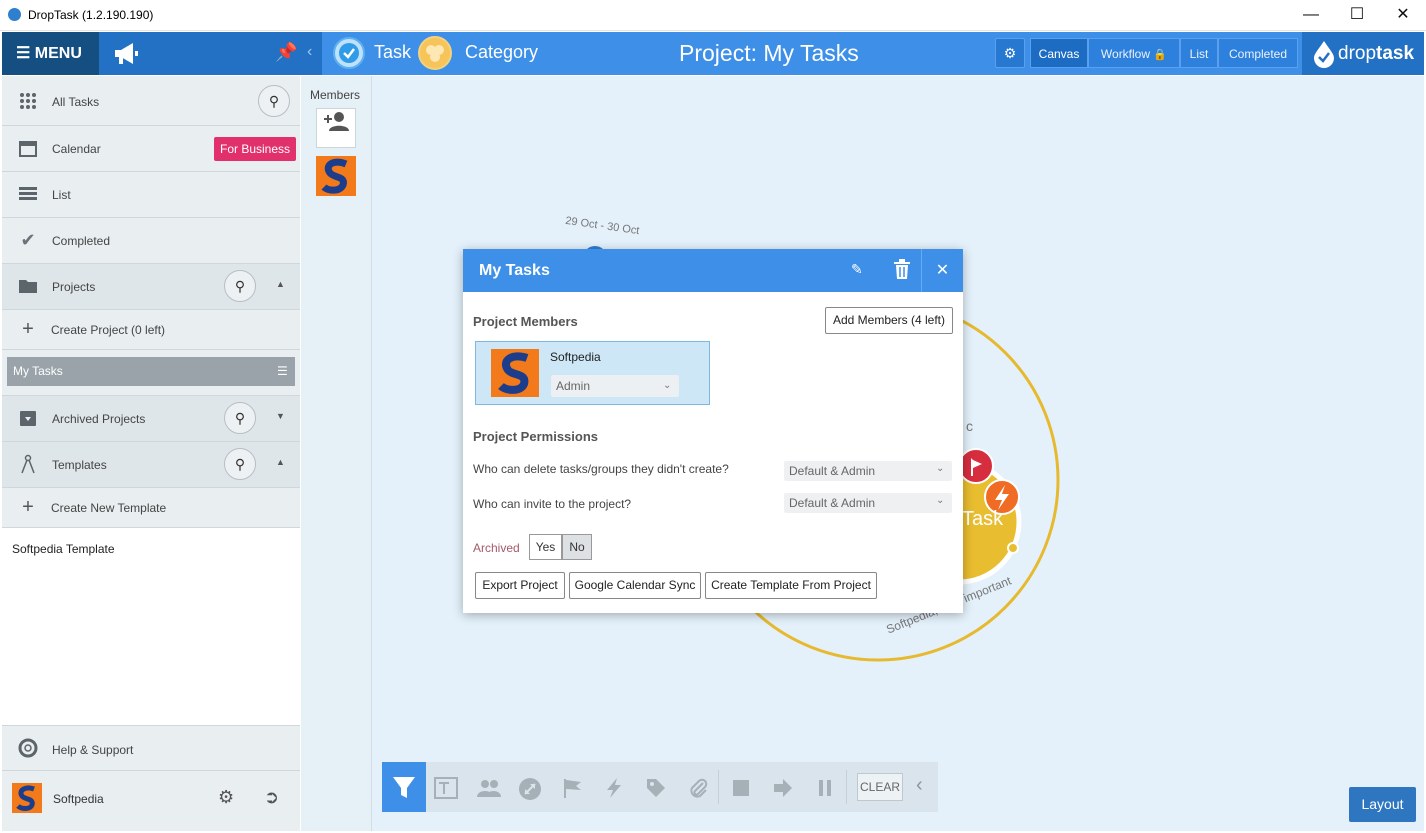  What do you see at coordinates (575, 357) in the screenshot?
I see `member-name: Softpedia` at bounding box center [575, 357].